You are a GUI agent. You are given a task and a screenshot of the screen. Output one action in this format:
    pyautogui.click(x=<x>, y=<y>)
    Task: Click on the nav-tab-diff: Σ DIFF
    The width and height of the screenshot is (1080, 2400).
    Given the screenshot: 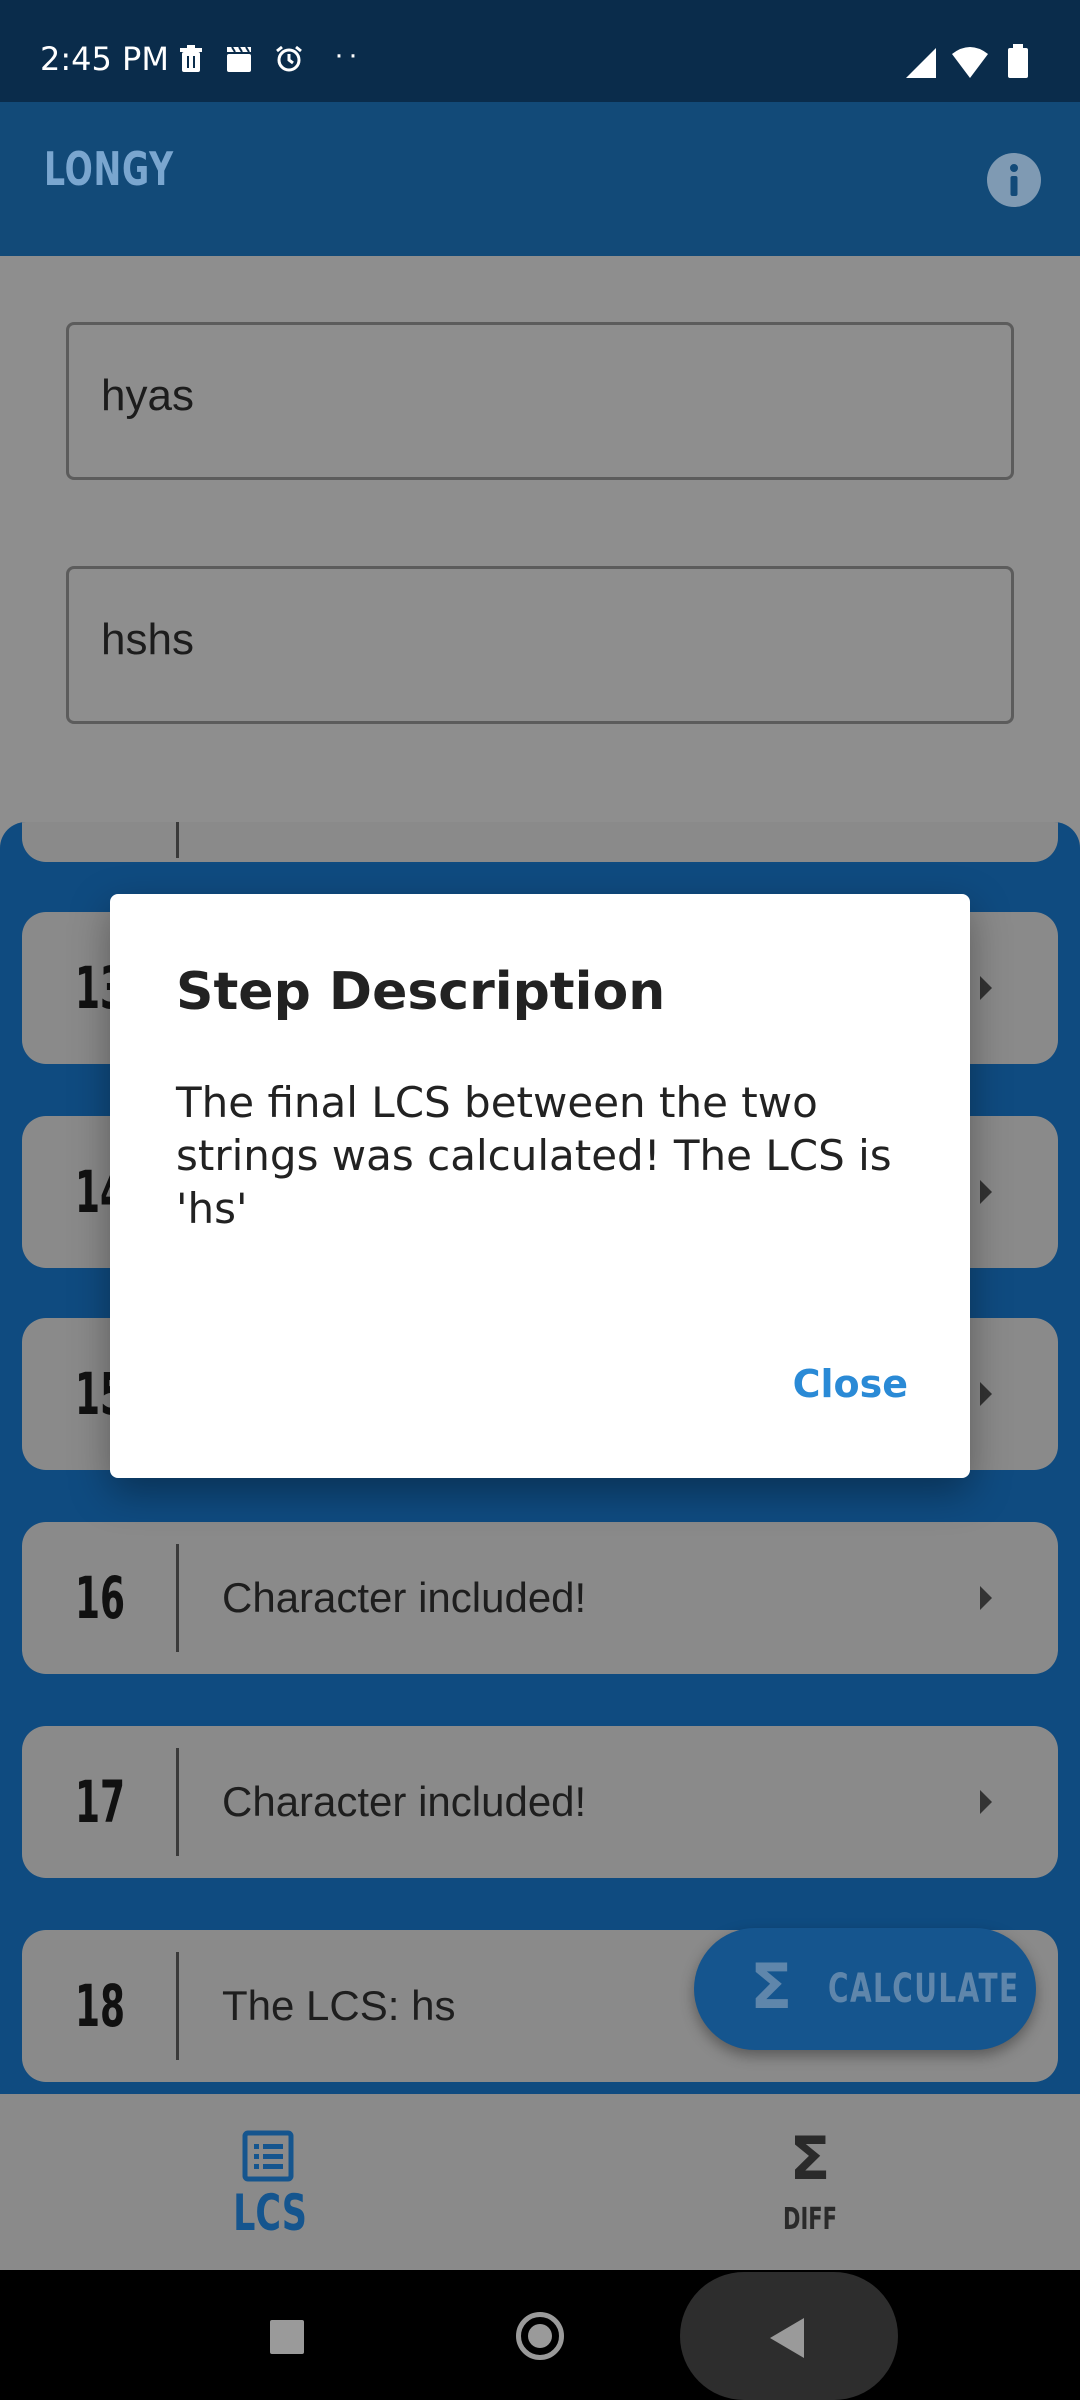 What is the action you would take?
    pyautogui.click(x=810, y=2182)
    